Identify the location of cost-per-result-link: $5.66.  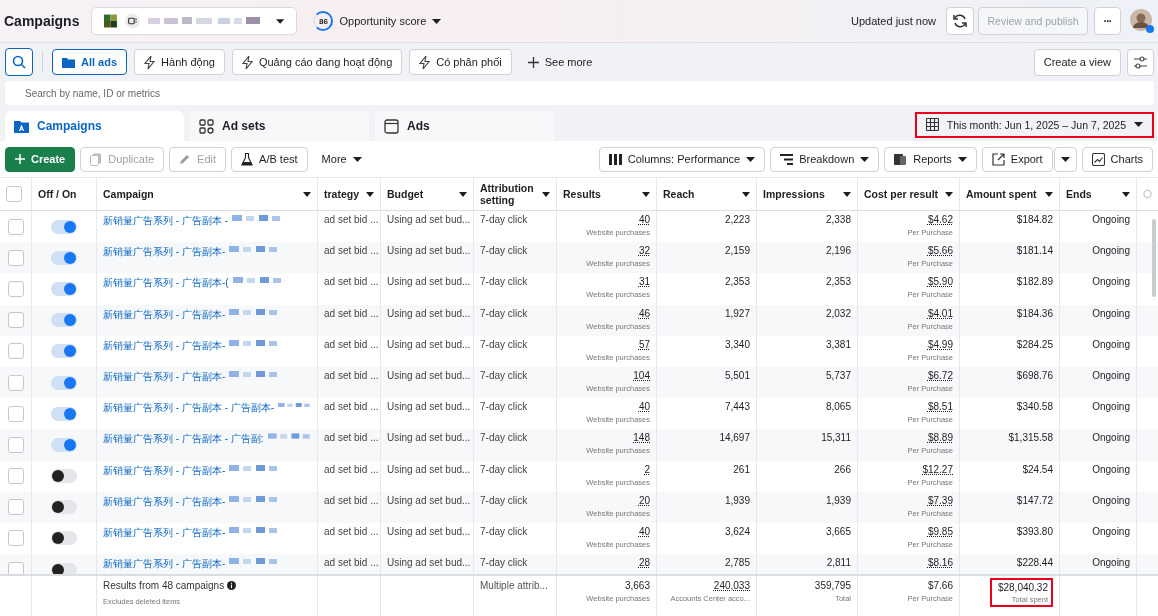
(940, 251).